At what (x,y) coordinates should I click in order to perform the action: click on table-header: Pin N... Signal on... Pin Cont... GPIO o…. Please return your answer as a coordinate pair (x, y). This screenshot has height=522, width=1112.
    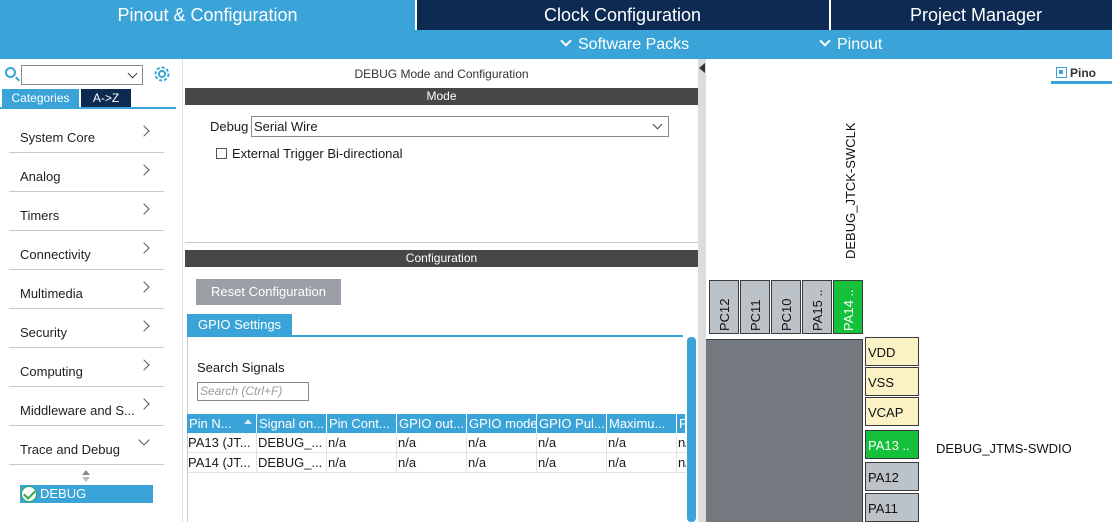
    Looking at the image, I should click on (436, 423).